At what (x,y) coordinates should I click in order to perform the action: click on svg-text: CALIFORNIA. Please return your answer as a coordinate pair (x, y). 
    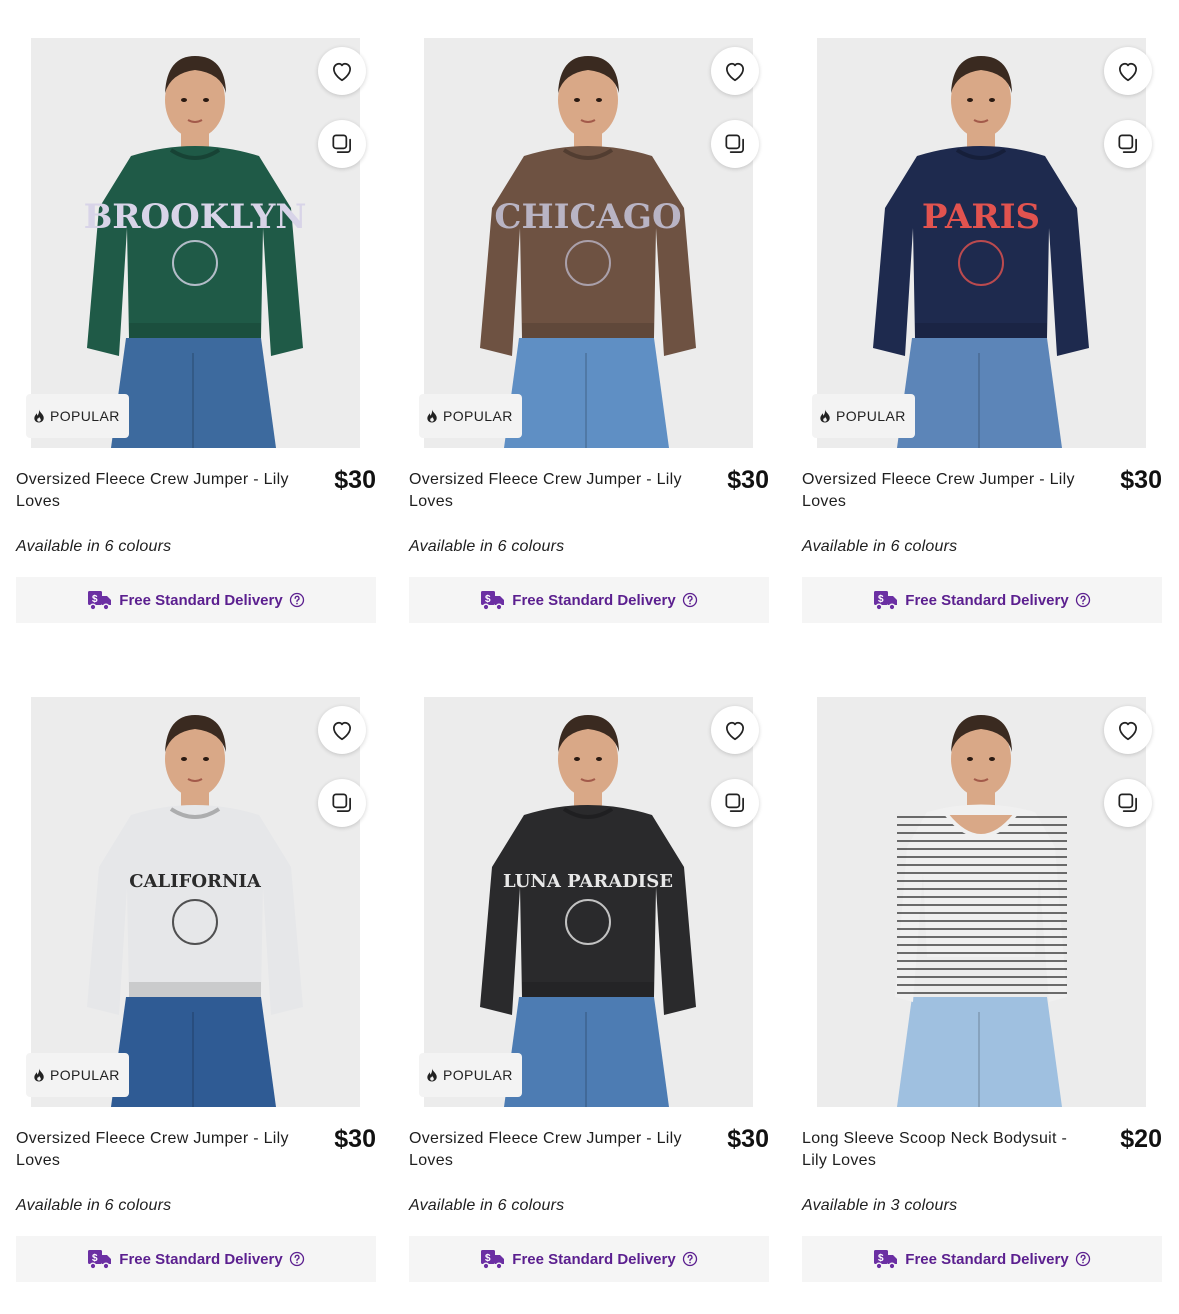
    Looking at the image, I should click on (195, 881).